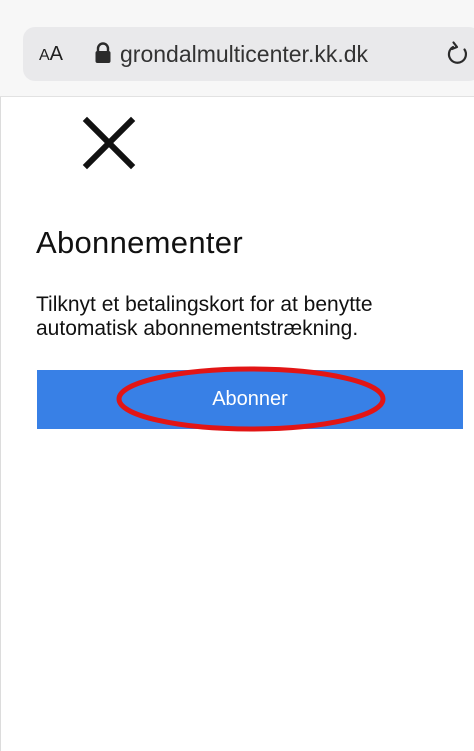 Image resolution: width=474 pixels, height=751 pixels. I want to click on reload-icon, so click(458, 54).